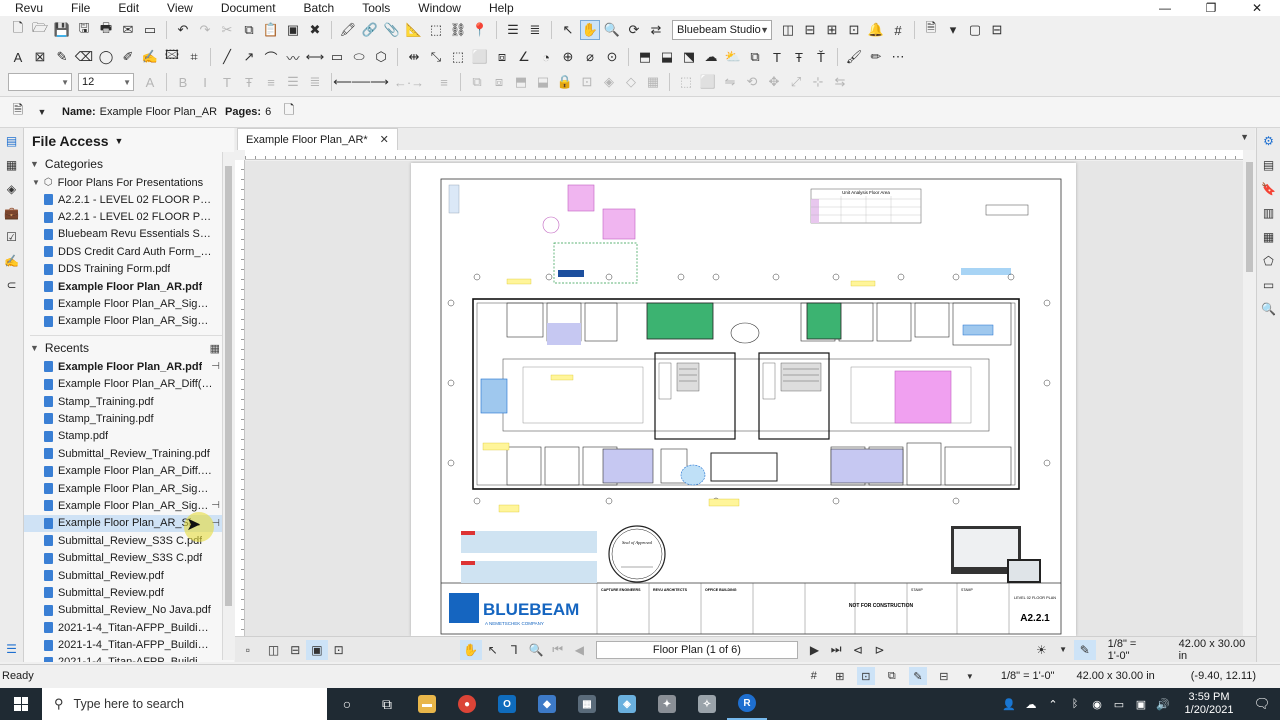  Describe the element at coordinates (1165, 8) in the screenshot. I see `minimize-button: —` at that location.